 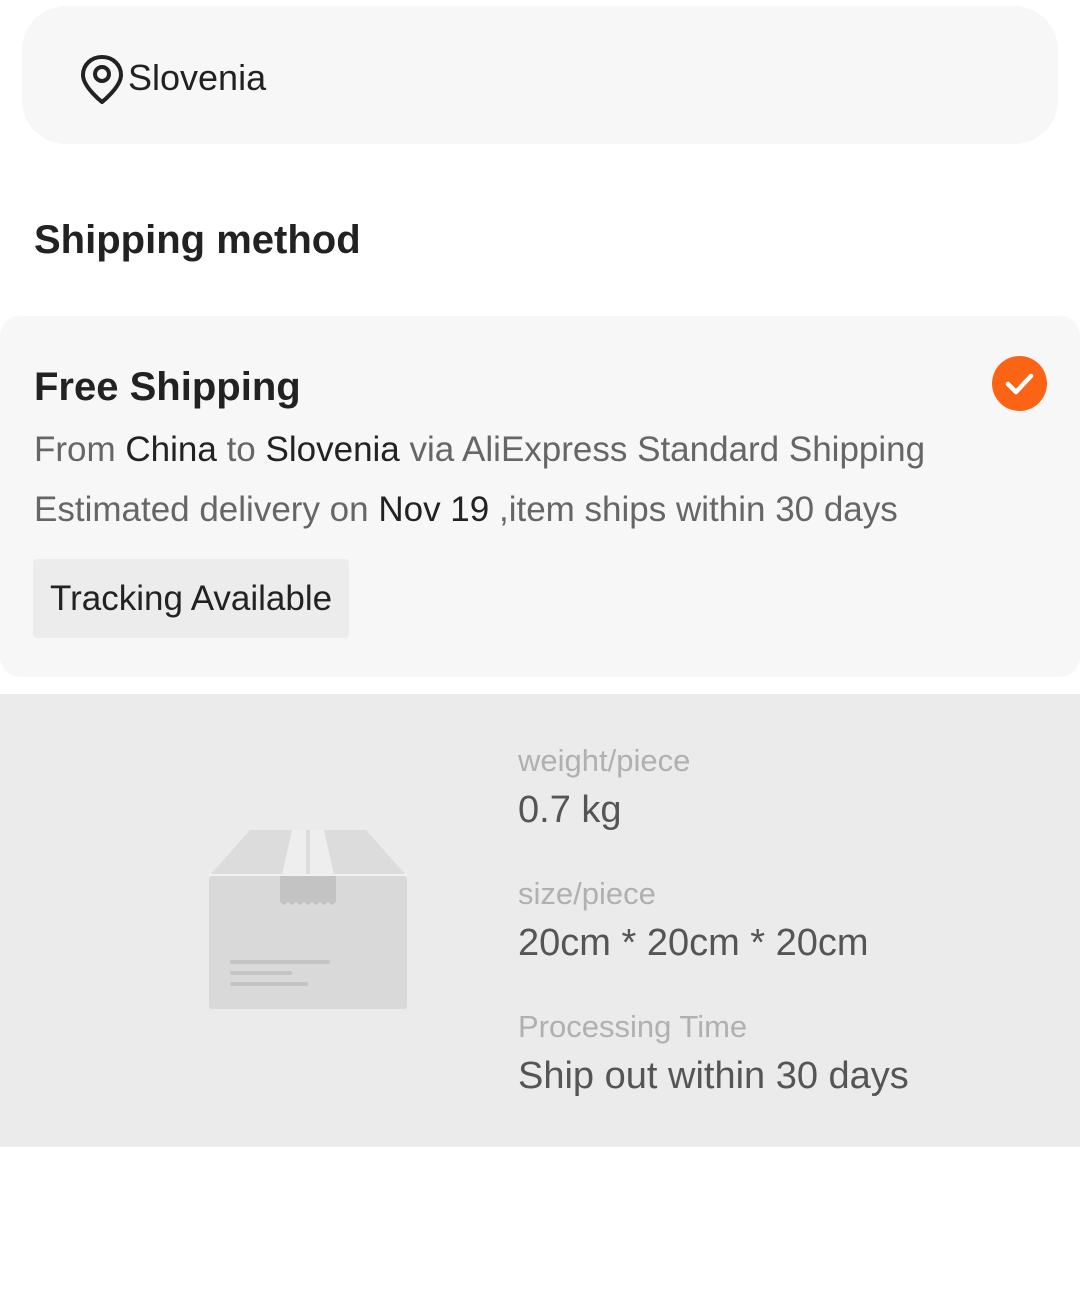 I want to click on location-country: Slovenia, so click(x=197, y=77).